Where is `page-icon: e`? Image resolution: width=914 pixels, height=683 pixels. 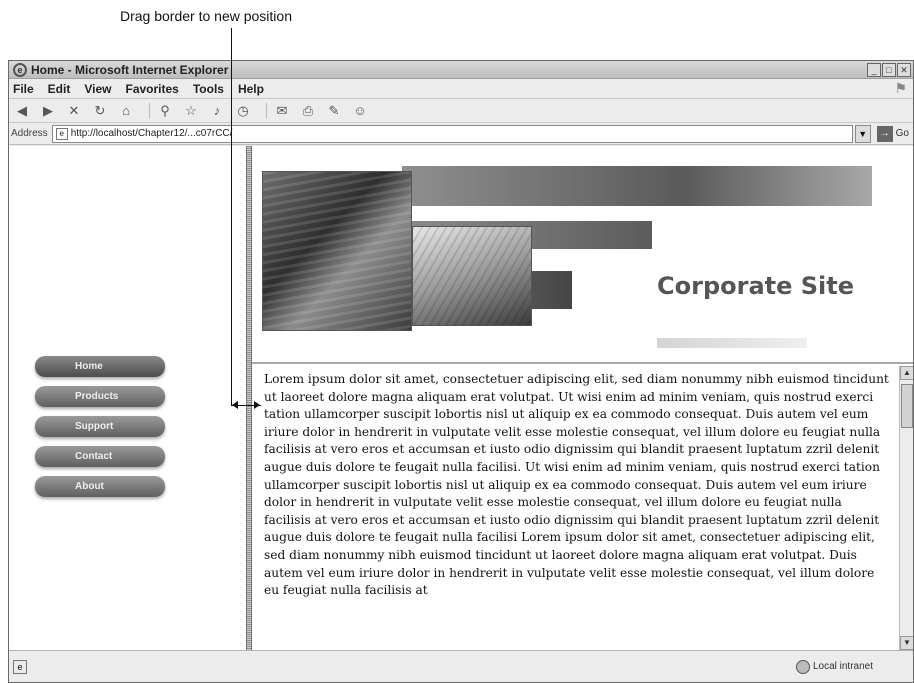 page-icon: e is located at coordinates (61, 133).